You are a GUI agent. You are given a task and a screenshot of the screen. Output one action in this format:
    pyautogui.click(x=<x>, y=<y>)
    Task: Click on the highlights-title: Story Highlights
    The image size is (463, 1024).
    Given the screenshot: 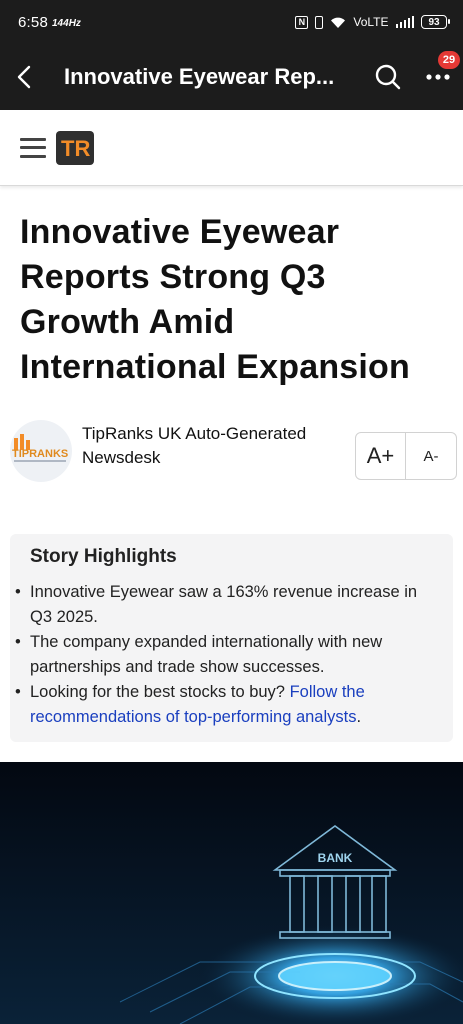 What is the action you would take?
    pyautogui.click(x=103, y=556)
    